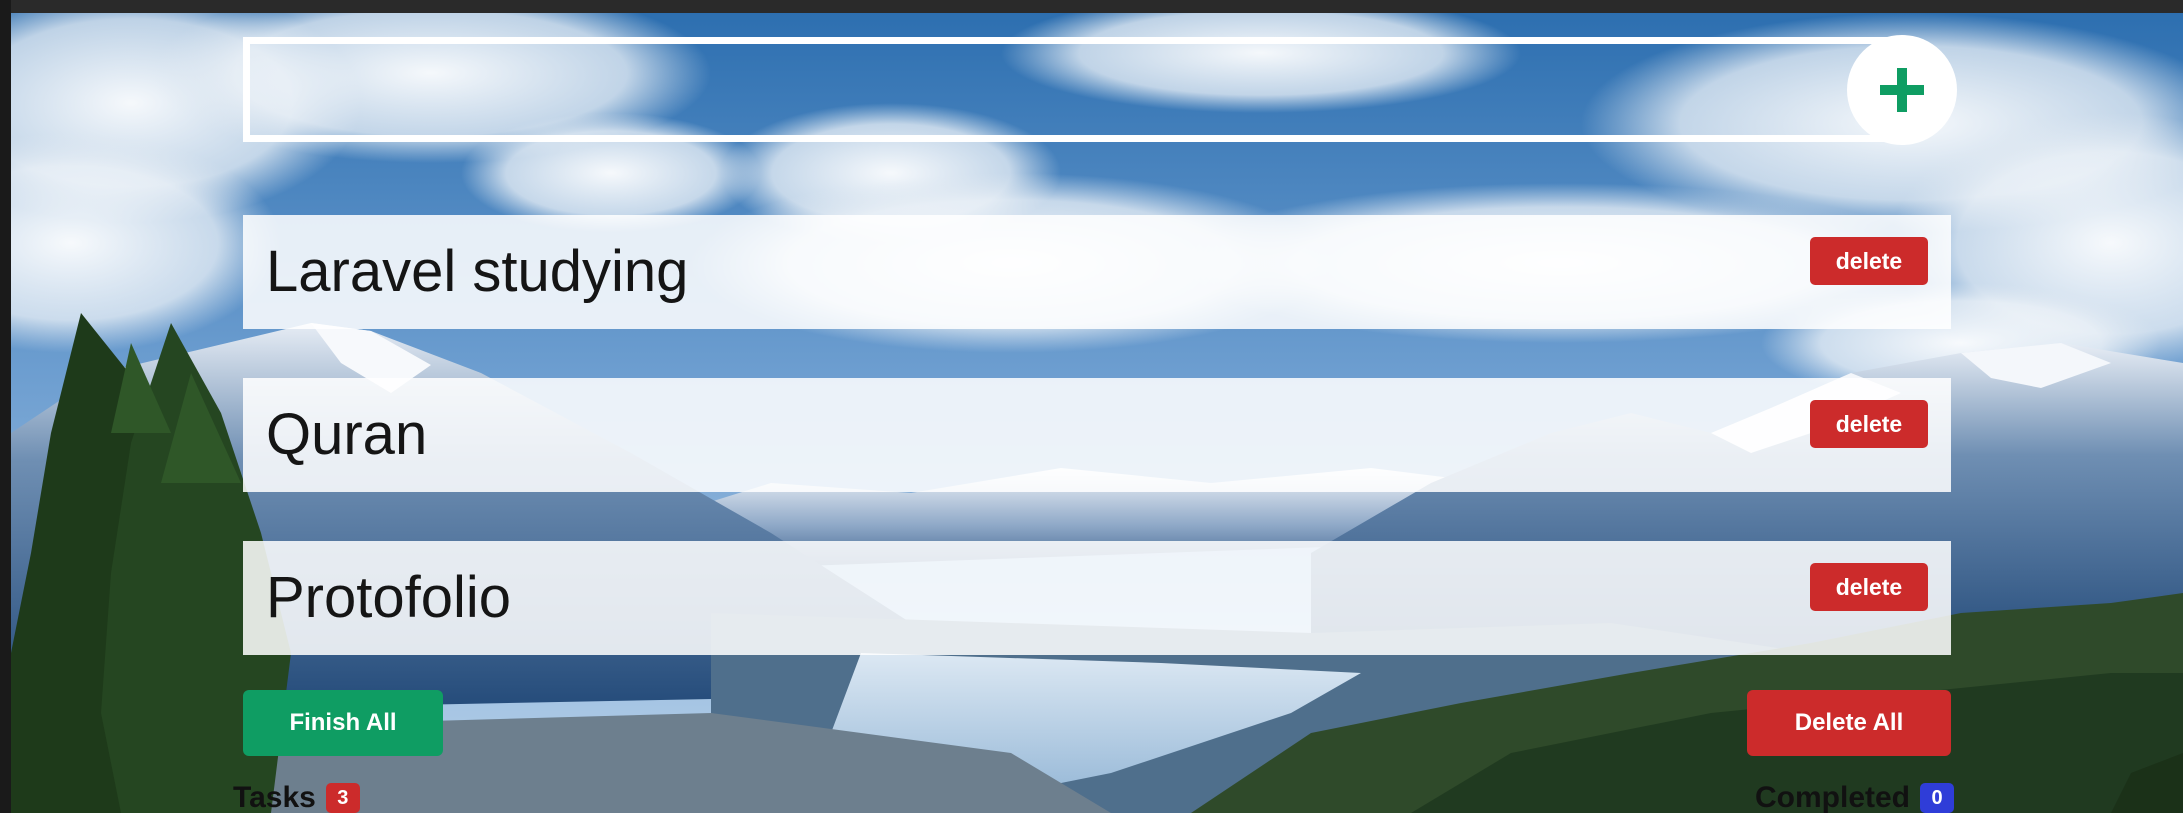 The image size is (2183, 813). What do you see at coordinates (477, 271) in the screenshot?
I see `task-text: Laravel studying` at bounding box center [477, 271].